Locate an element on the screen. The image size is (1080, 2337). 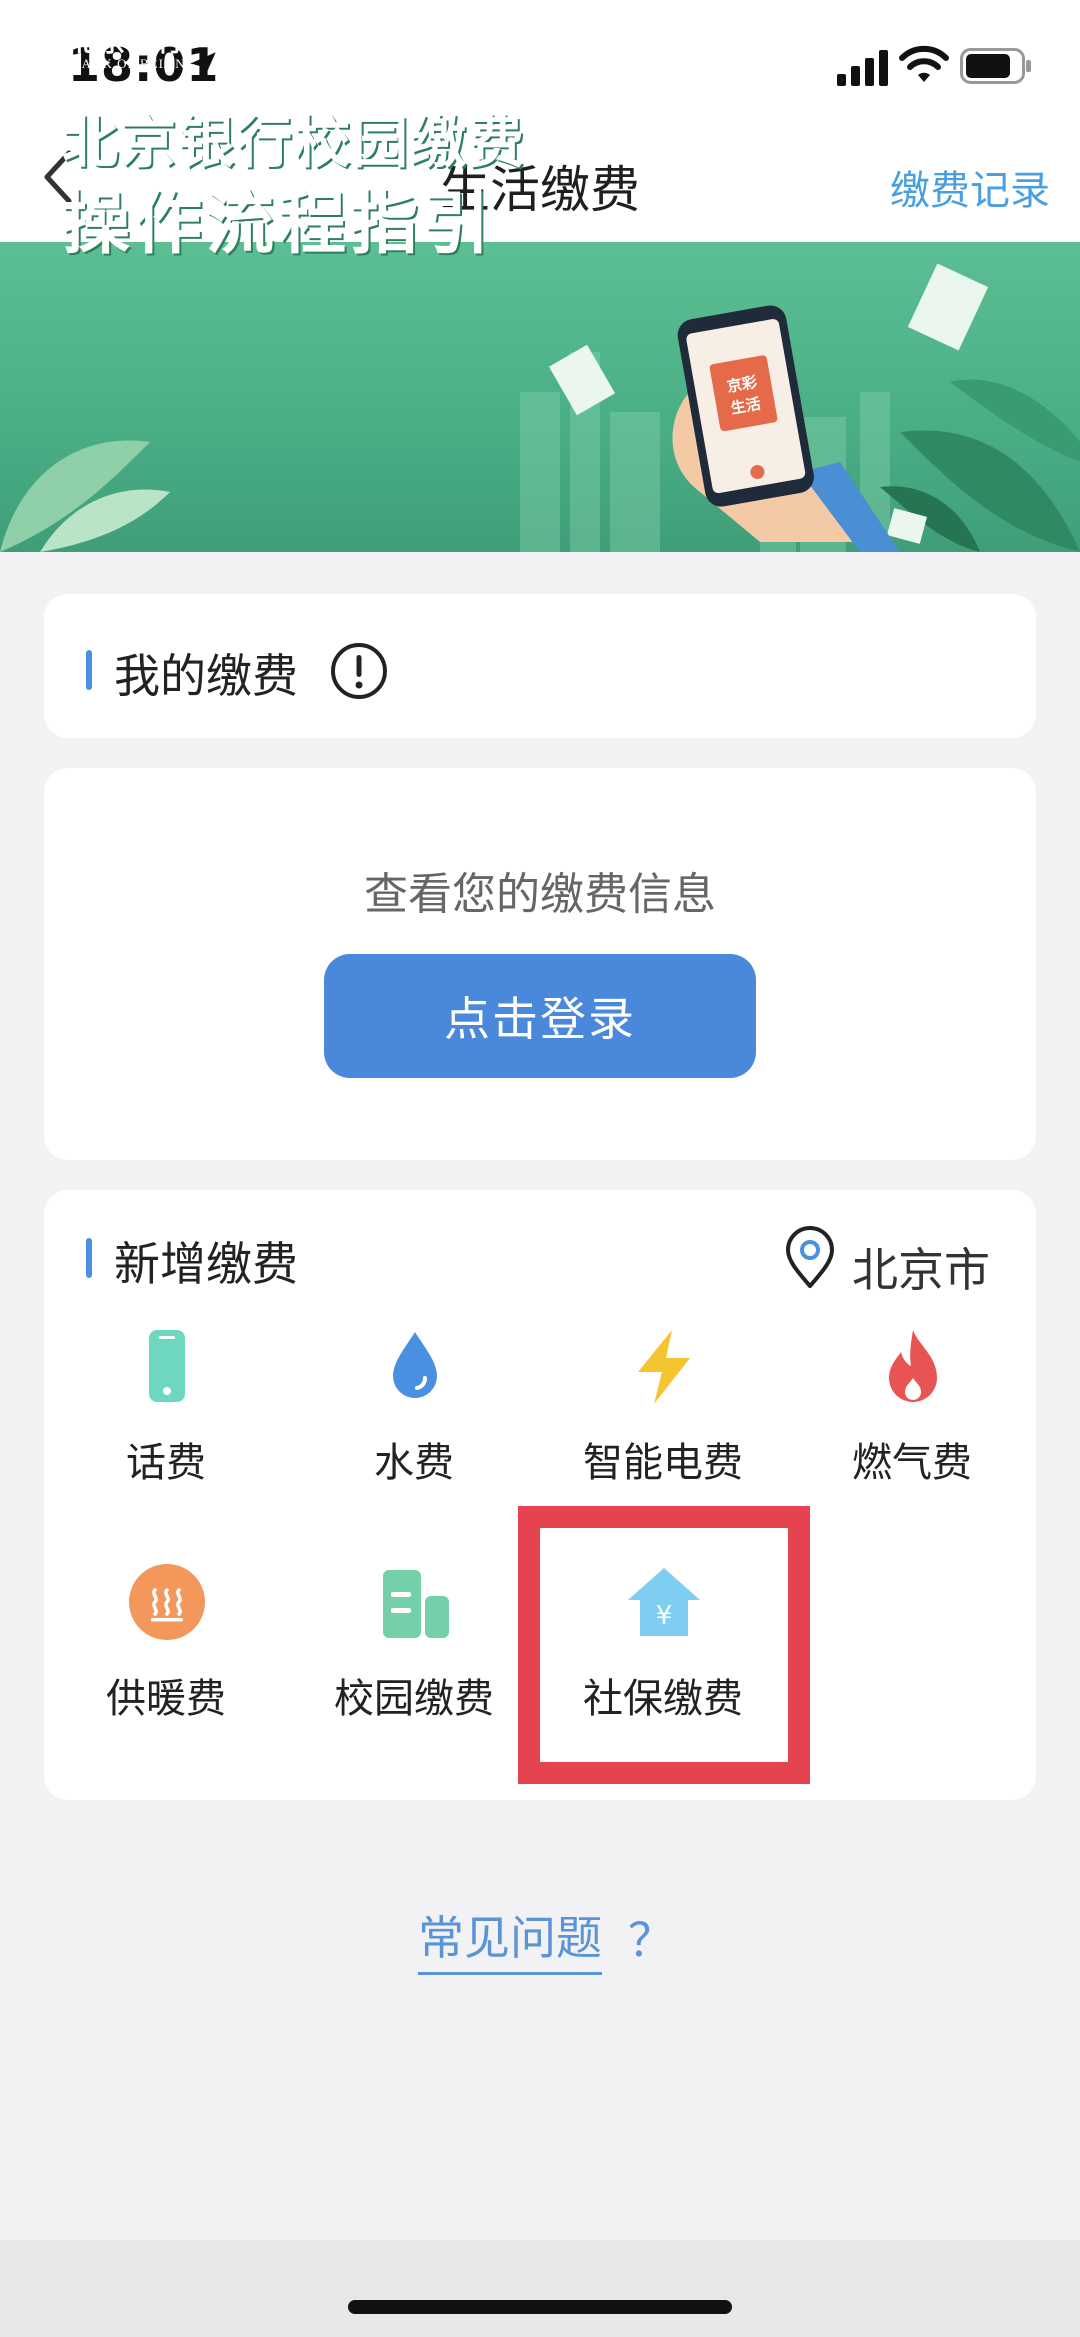
service-gas-bill: 燃气费 is located at coordinates (912, 1426).